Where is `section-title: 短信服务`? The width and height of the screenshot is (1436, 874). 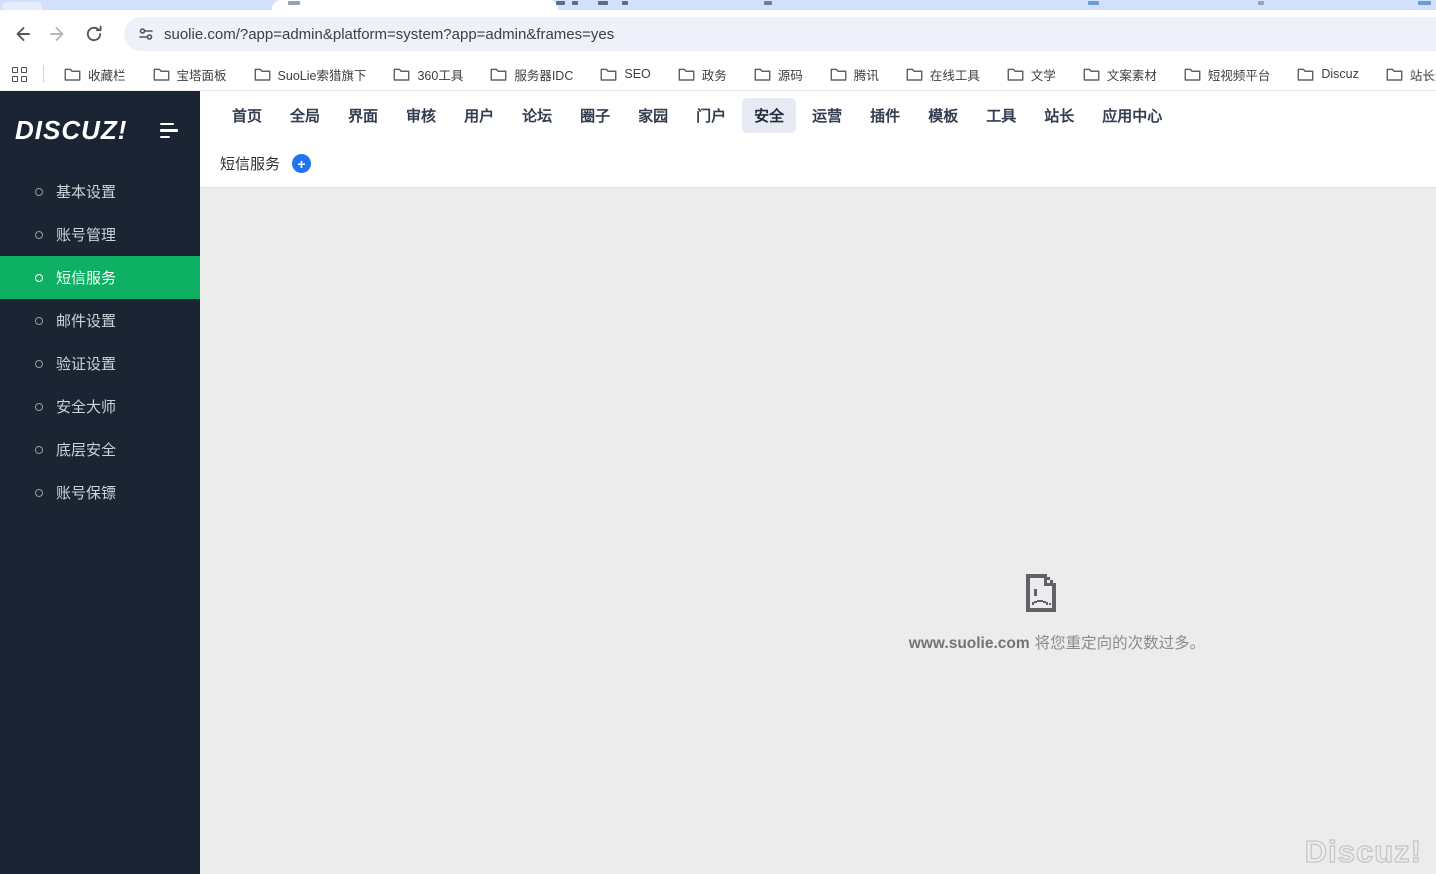 section-title: 短信服务 is located at coordinates (250, 164).